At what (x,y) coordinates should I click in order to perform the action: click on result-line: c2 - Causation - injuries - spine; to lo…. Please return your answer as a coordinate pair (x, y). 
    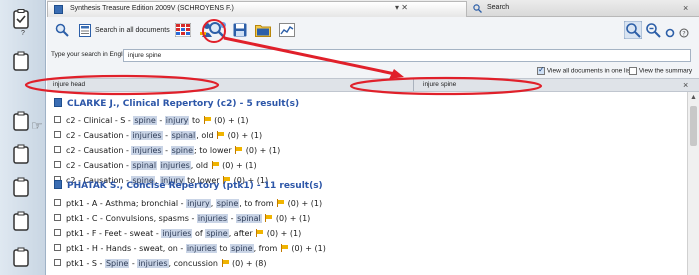
    Looking at the image, I should click on (167, 152).